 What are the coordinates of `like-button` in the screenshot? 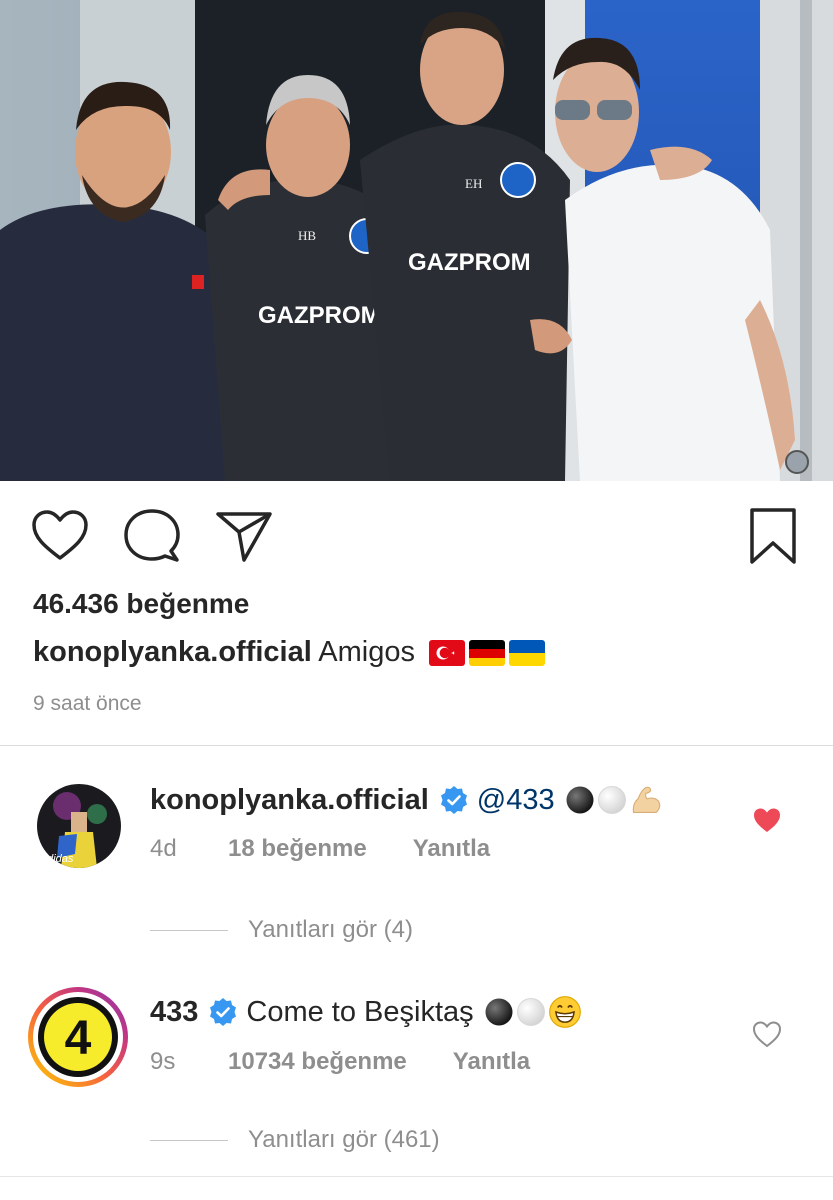 It's located at (60, 536).